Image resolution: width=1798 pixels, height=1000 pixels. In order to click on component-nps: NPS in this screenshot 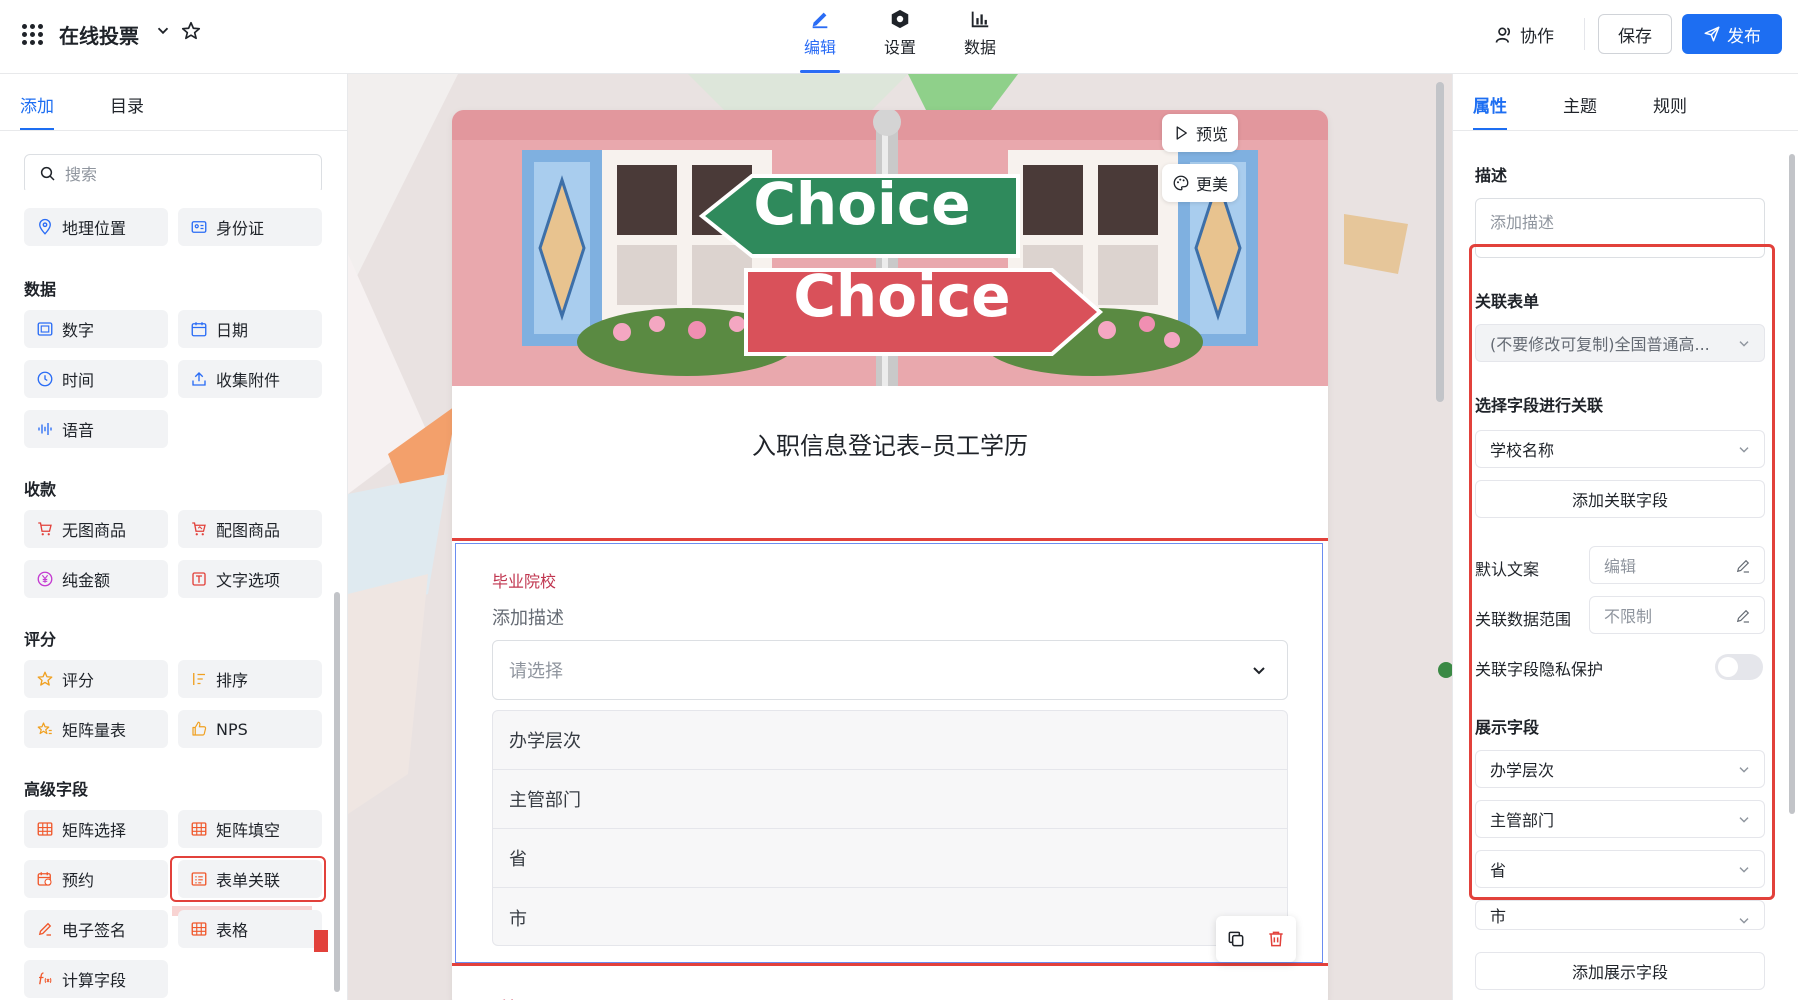, I will do `click(250, 729)`.